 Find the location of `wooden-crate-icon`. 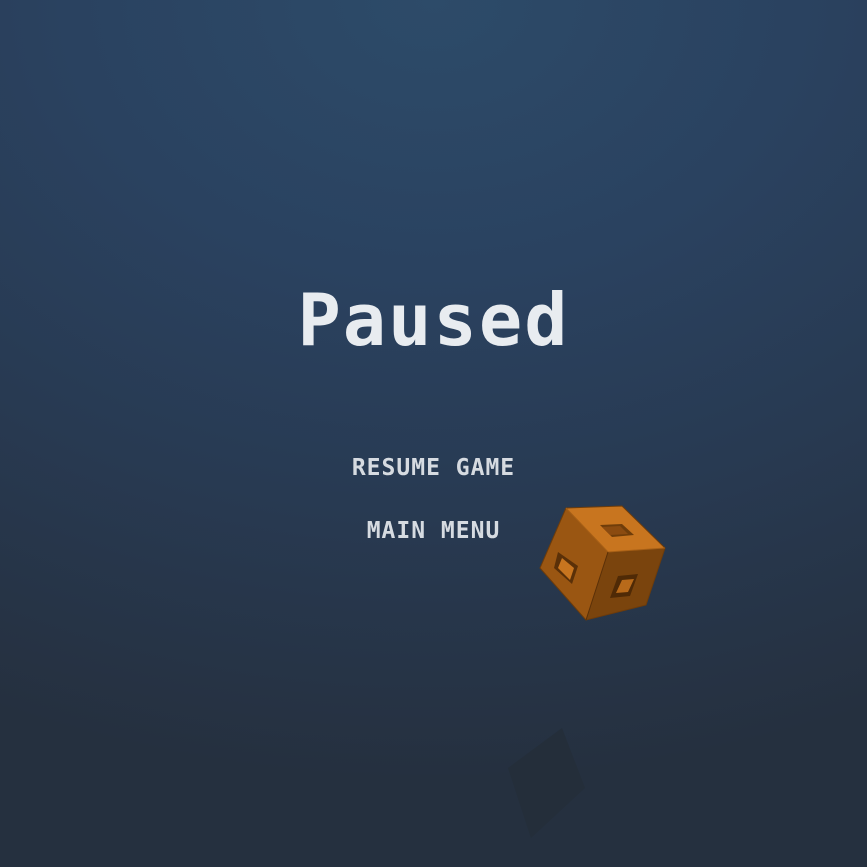

wooden-crate-icon is located at coordinates (602, 563).